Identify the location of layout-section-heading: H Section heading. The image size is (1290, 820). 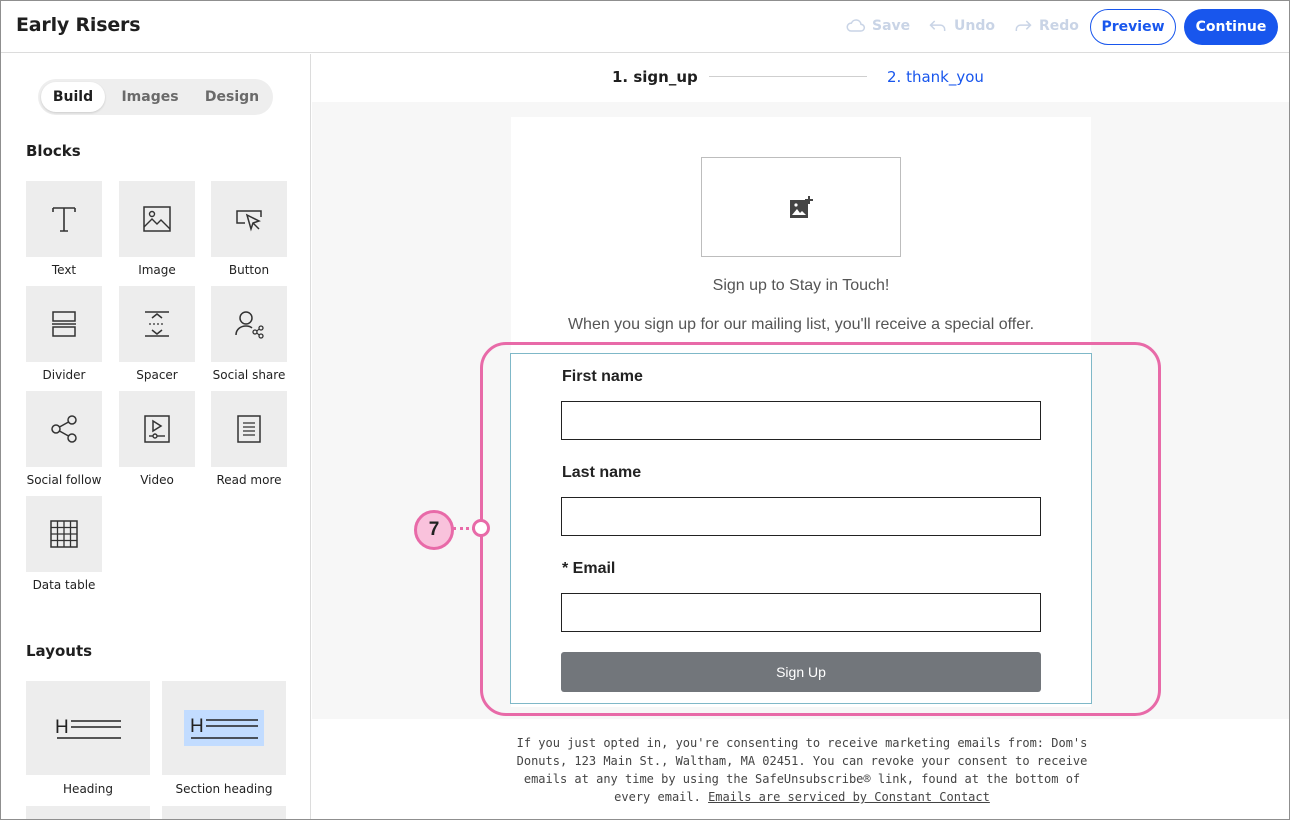
(224, 738).